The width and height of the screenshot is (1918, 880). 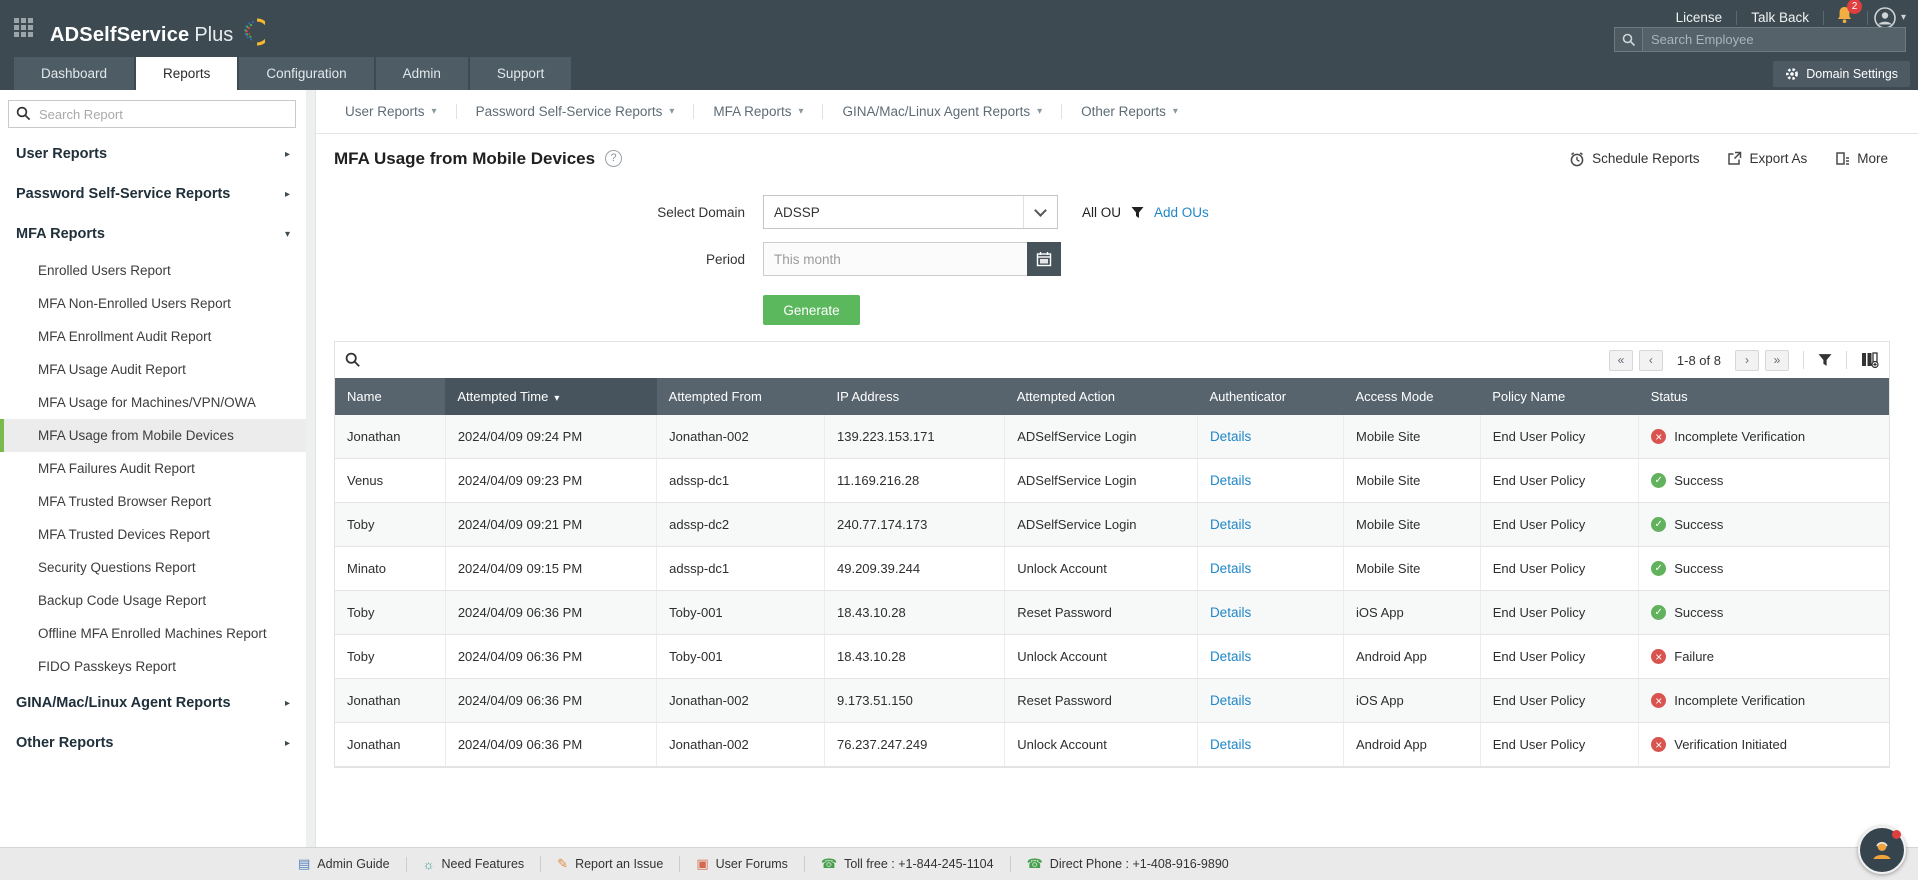 What do you see at coordinates (153, 435) in the screenshot?
I see `sidebar-item: MFA Usage from Mobile Devices` at bounding box center [153, 435].